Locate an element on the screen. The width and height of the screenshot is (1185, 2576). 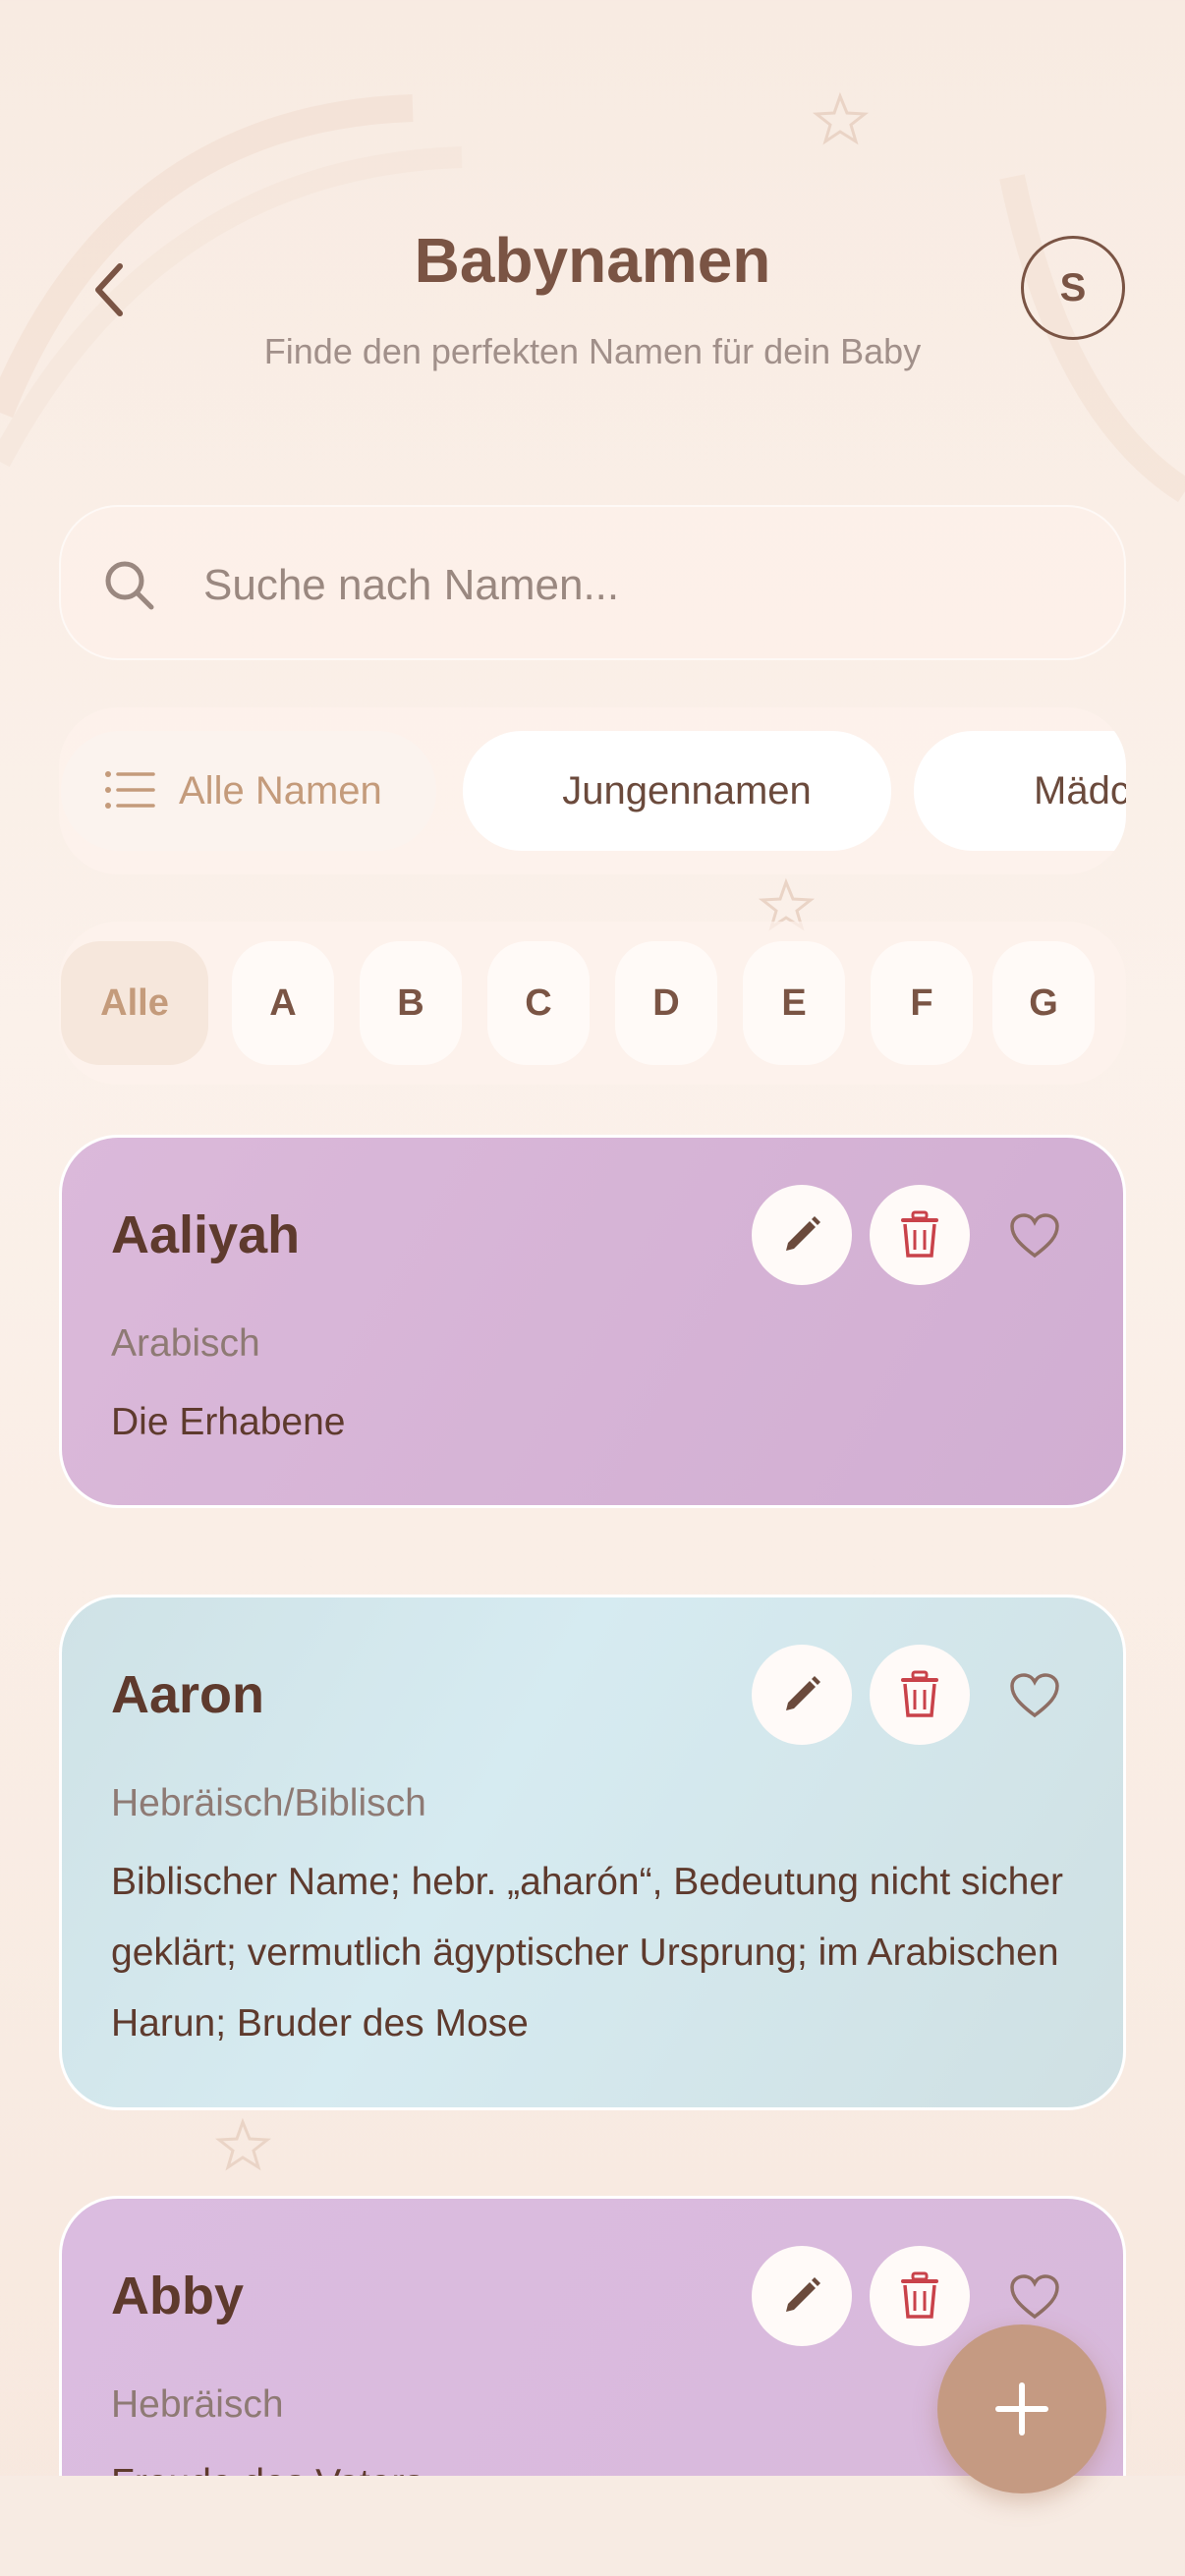
letter-chip-b: B is located at coordinates (411, 1003).